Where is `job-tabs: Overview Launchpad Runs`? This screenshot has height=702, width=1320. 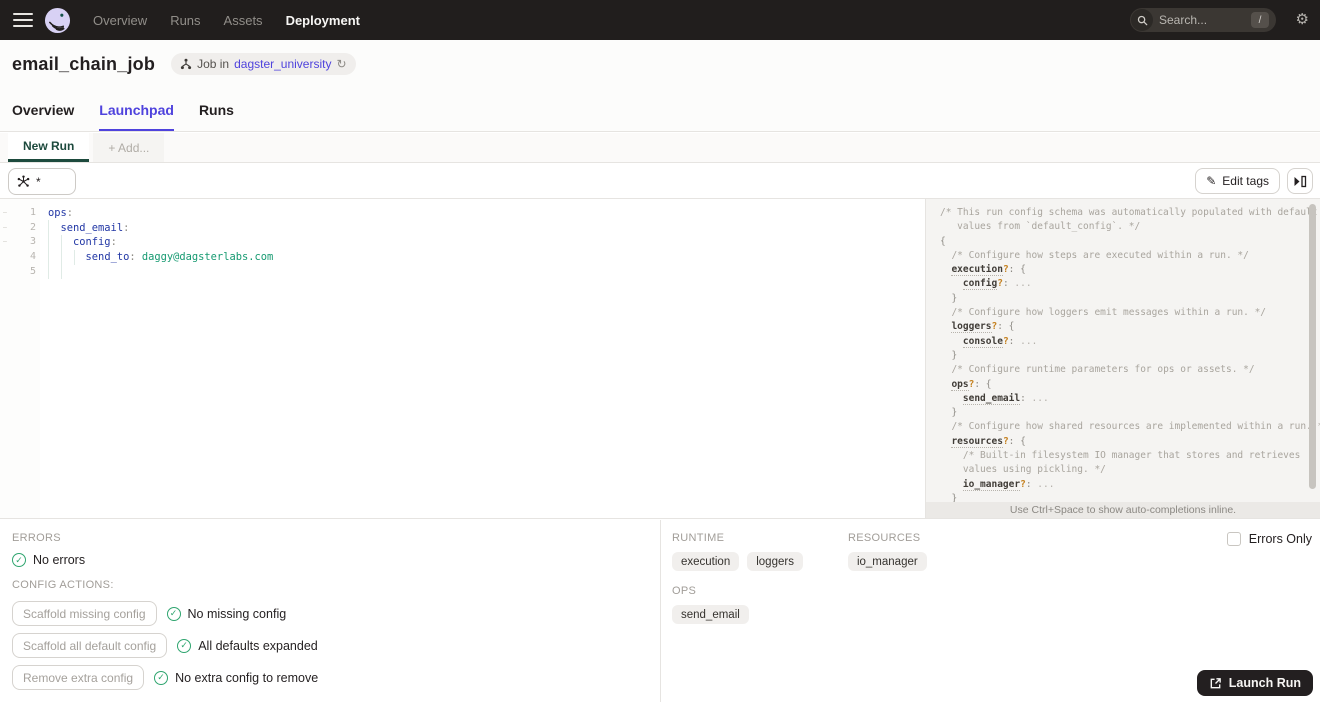 job-tabs: Overview Launchpad Runs is located at coordinates (660, 110).